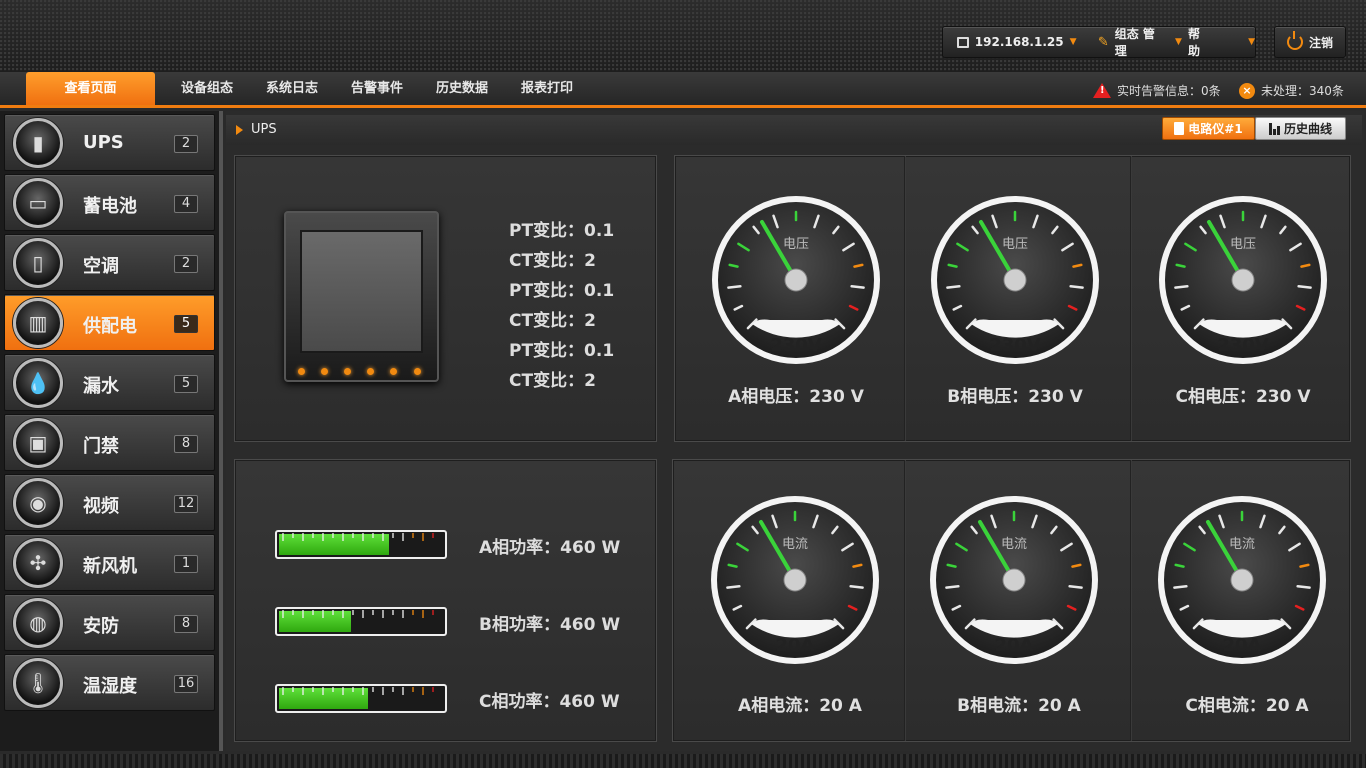 The image size is (1366, 768). Describe the element at coordinates (361, 621) in the screenshot. I see `power-bar` at that location.